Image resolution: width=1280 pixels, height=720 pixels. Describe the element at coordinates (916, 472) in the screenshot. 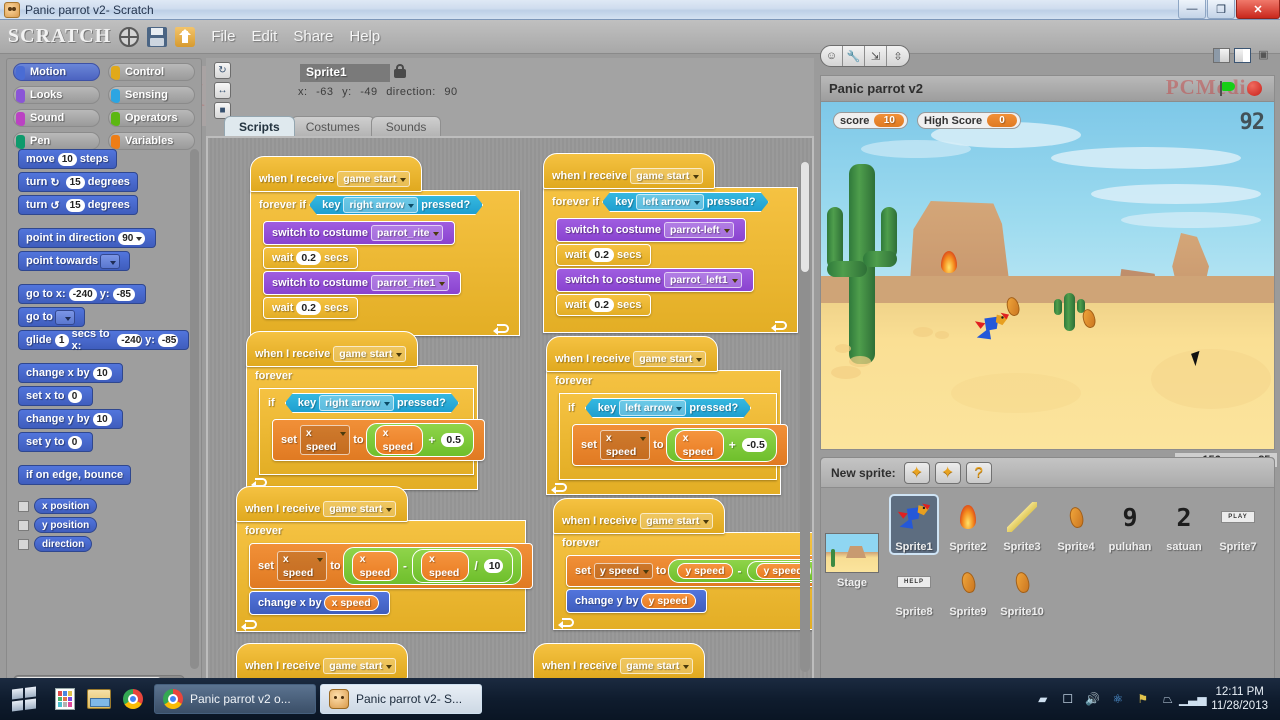

I see `paint-new-sprite-icon: ✦` at that location.